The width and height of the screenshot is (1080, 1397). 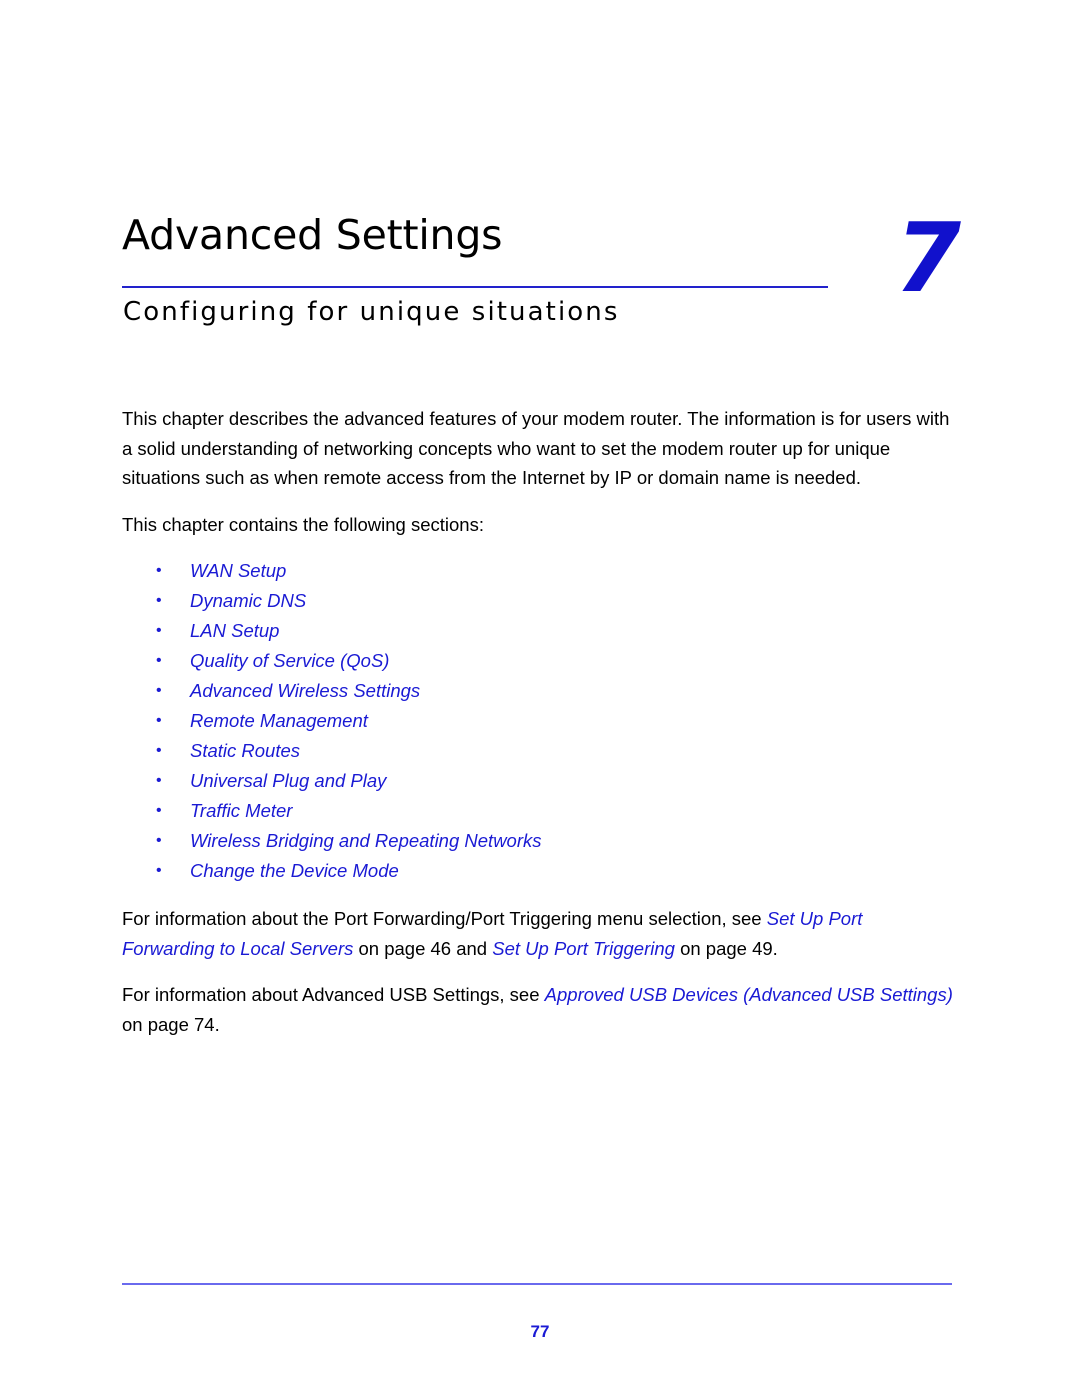 What do you see at coordinates (538, 871) in the screenshot?
I see `list-item: • Change the Device Mode` at bounding box center [538, 871].